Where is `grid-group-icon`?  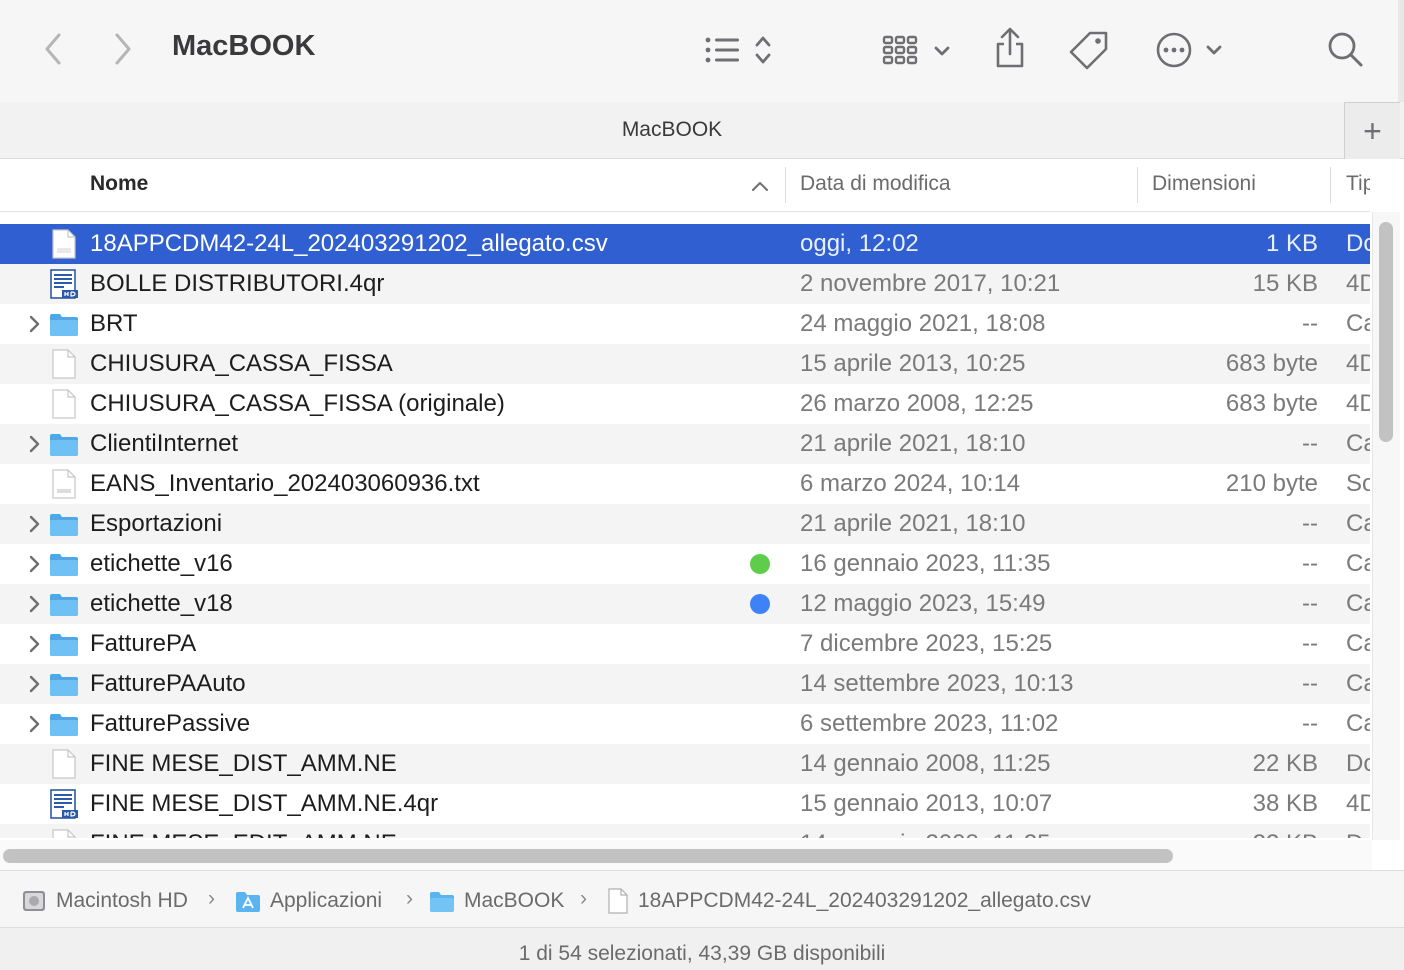
grid-group-icon is located at coordinates (916, 50).